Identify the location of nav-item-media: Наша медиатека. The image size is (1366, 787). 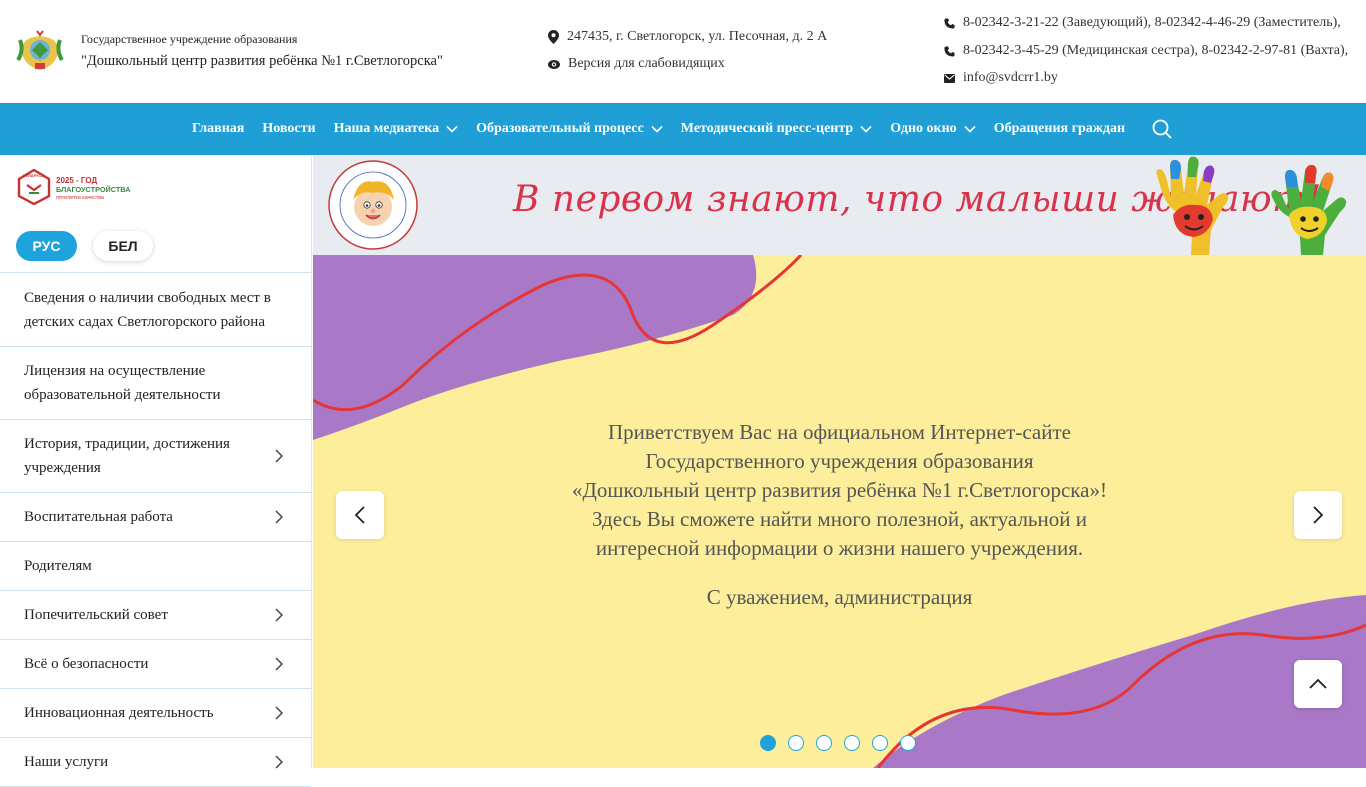
(396, 129).